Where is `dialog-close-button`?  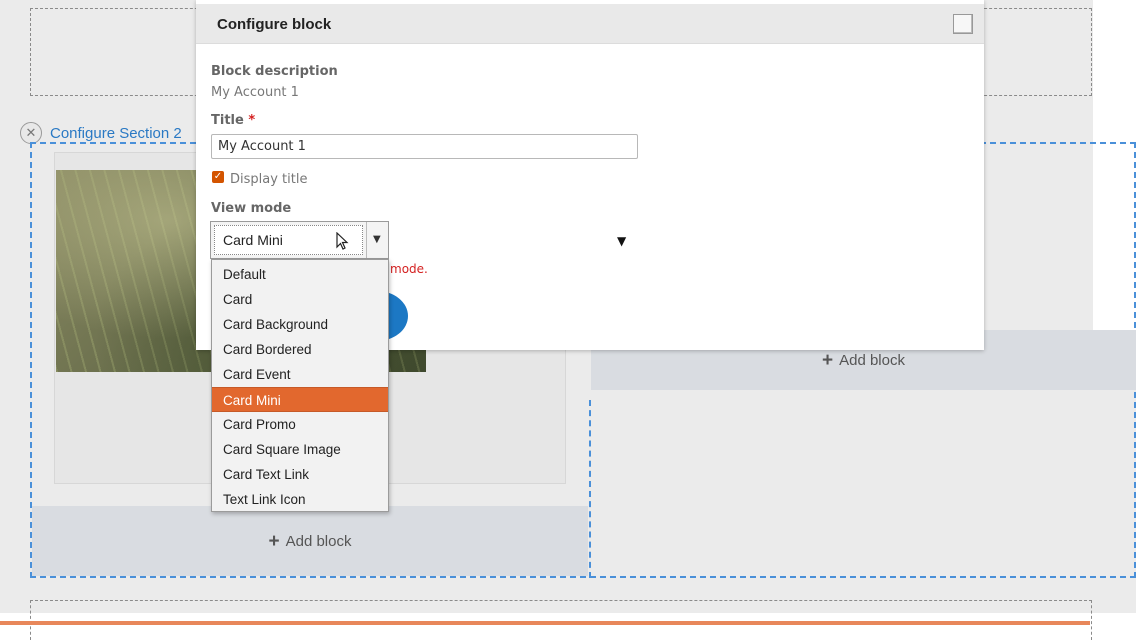 dialog-close-button is located at coordinates (963, 24).